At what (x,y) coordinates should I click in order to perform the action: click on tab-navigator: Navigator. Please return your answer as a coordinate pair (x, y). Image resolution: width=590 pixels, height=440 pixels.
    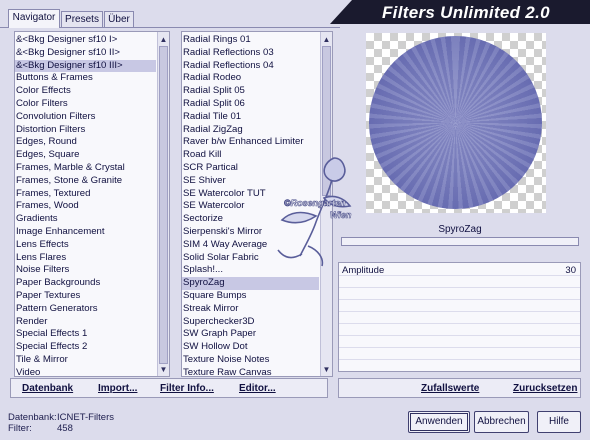
    Looking at the image, I should click on (34, 18).